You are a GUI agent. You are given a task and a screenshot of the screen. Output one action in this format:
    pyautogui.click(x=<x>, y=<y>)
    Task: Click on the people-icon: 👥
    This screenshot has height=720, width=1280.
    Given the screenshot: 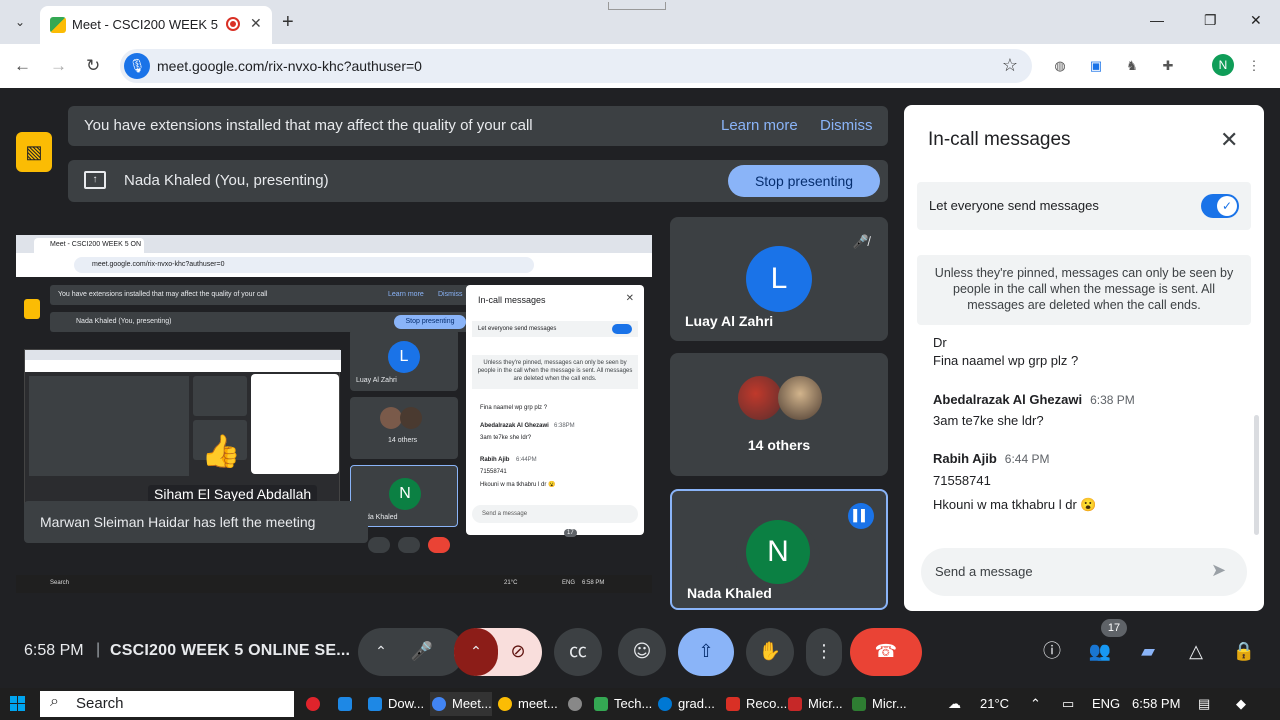 What is the action you would take?
    pyautogui.click(x=1100, y=651)
    